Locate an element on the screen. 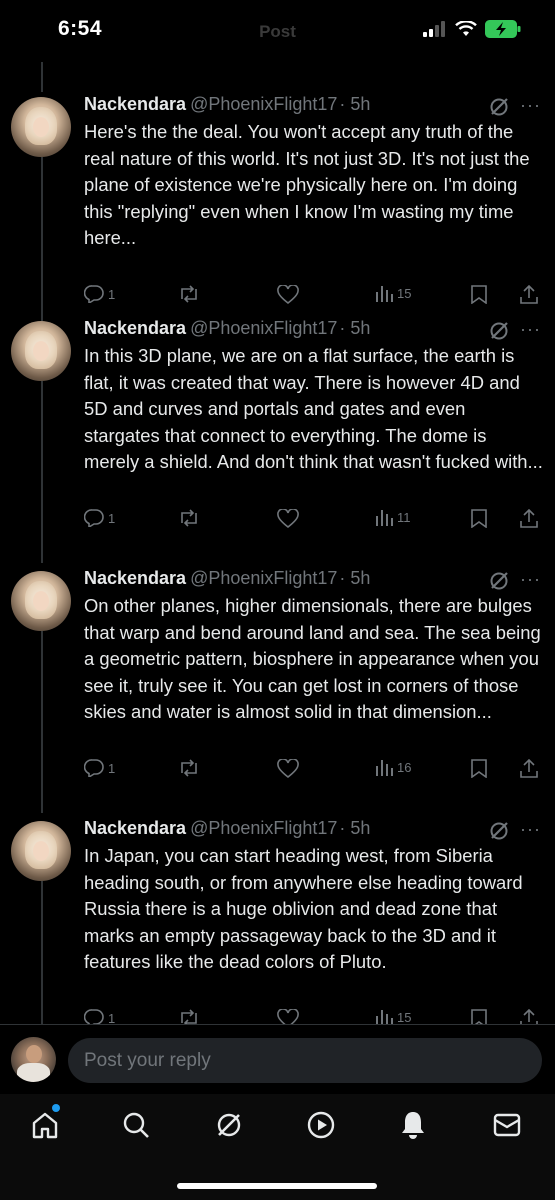  tab-messages is located at coordinates (507, 1125).